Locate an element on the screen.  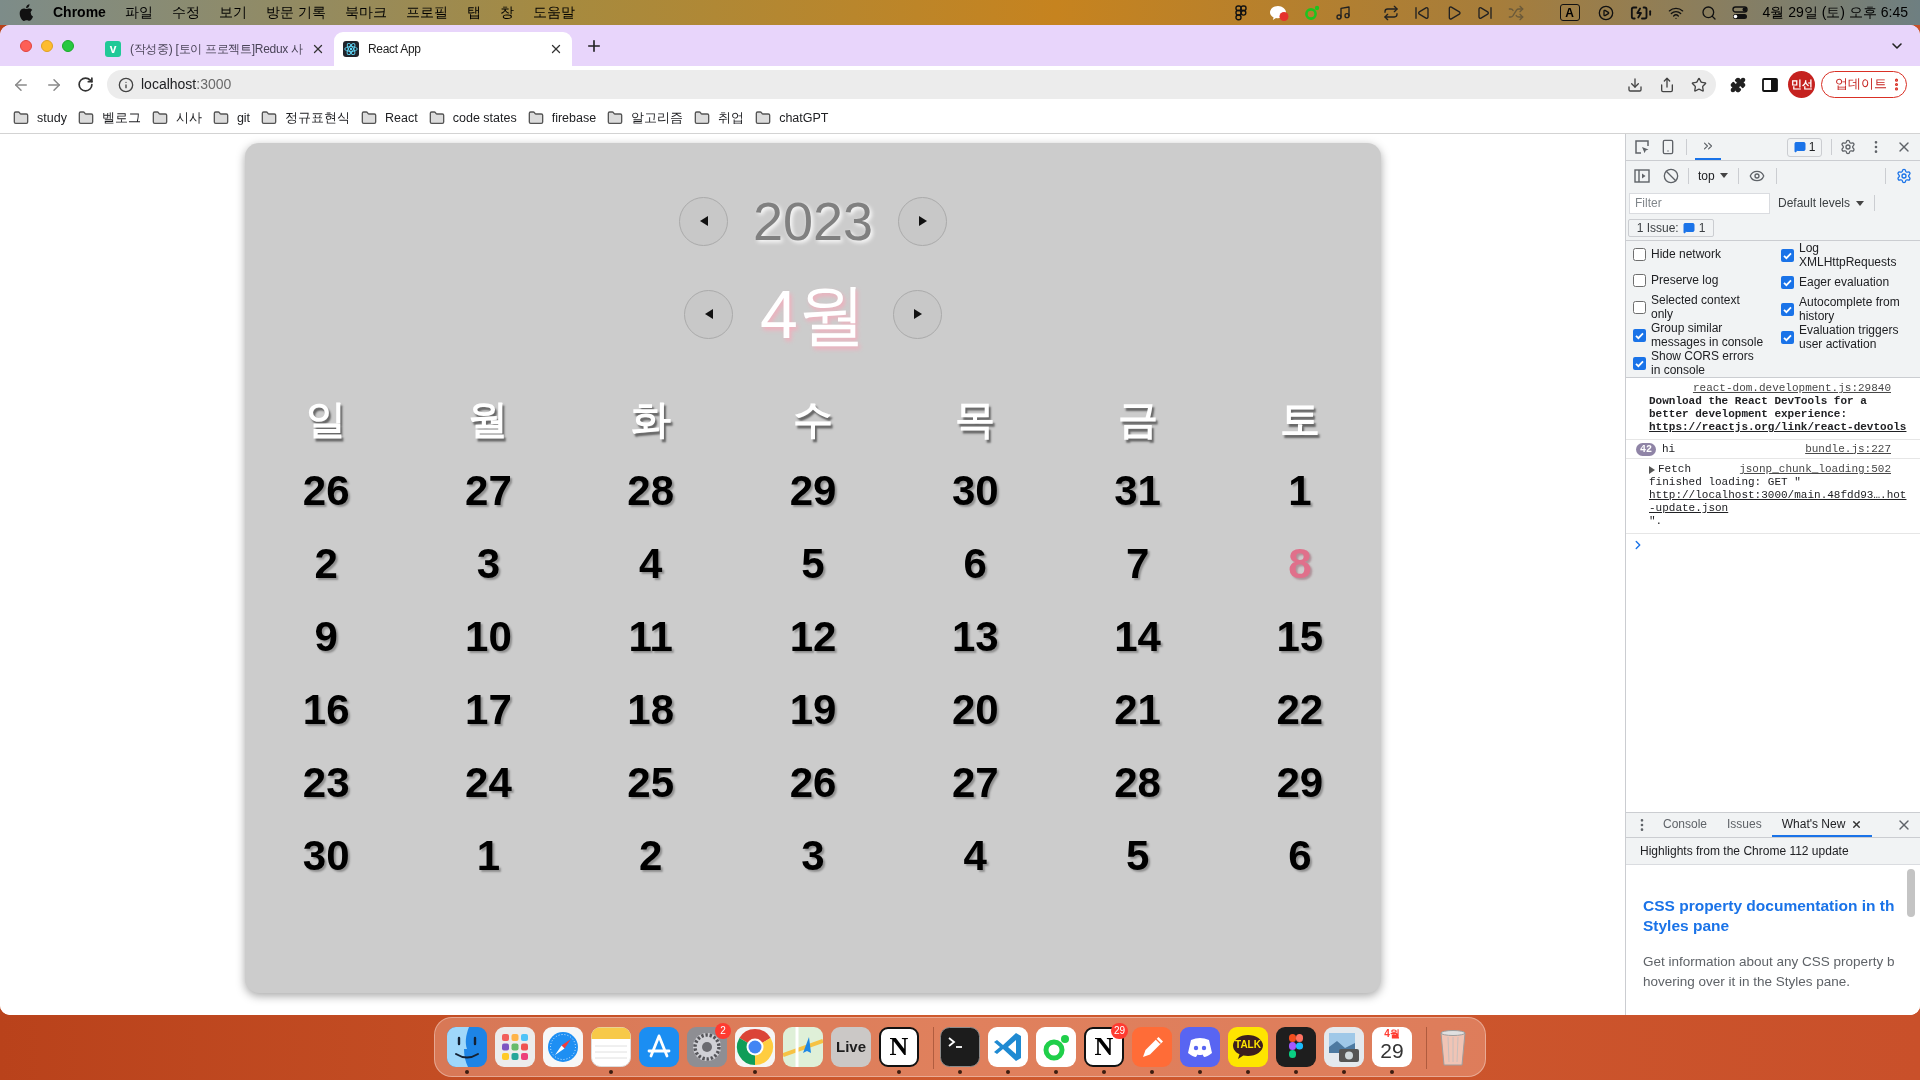
menu-item: 프로필 is located at coordinates (426, 12).